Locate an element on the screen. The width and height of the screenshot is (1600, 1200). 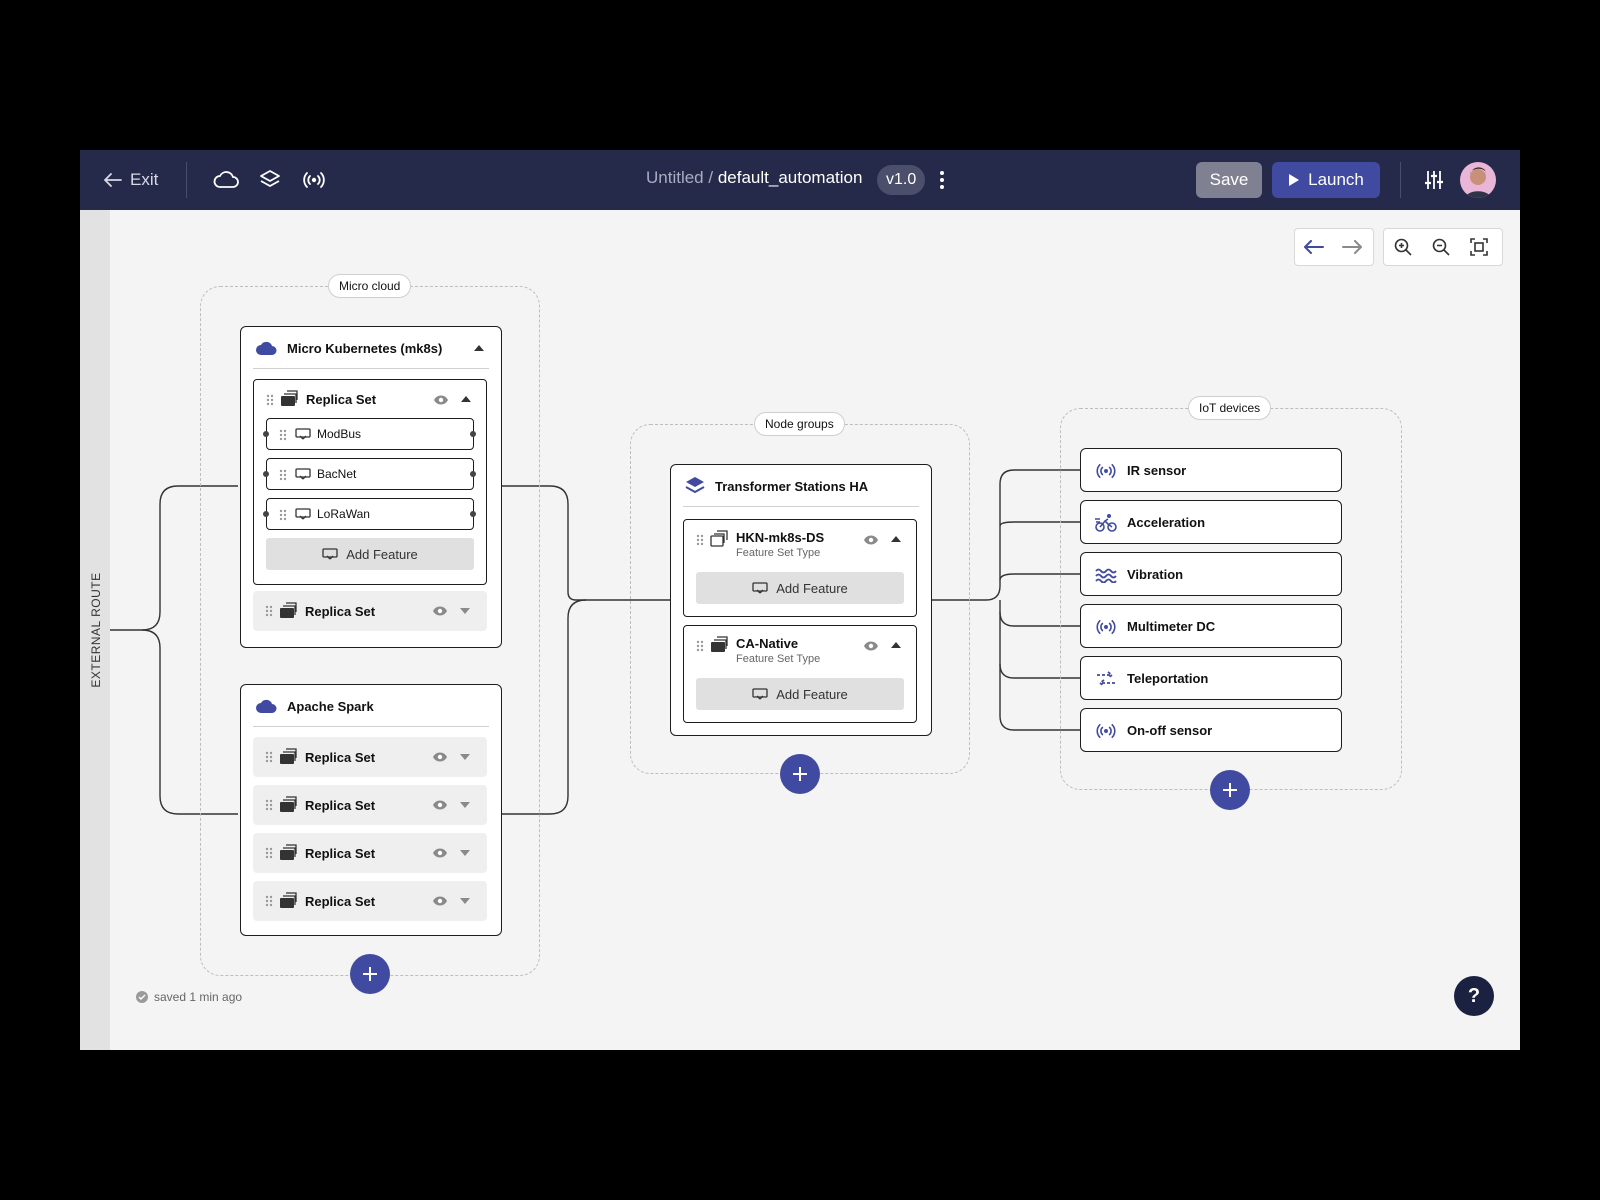
add-device-button is located at coordinates (1230, 790).